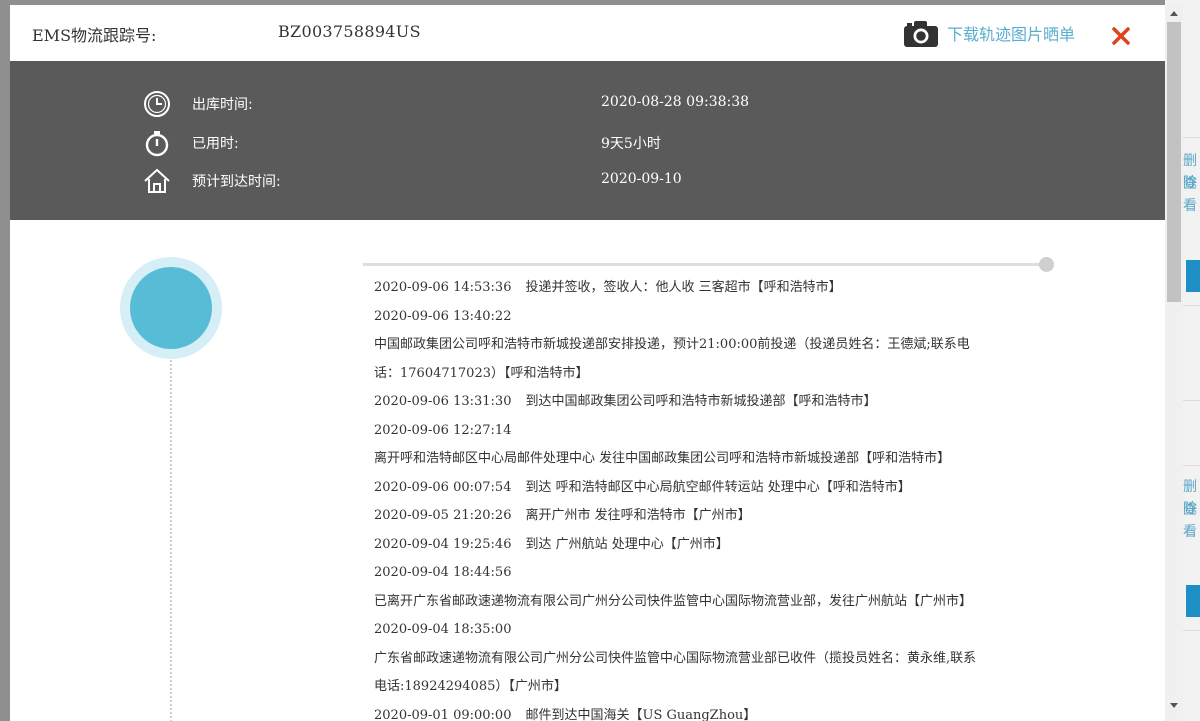  Describe the element at coordinates (443, 572) in the screenshot. I see `event-time: 2020-09-04 18:44:56` at that location.